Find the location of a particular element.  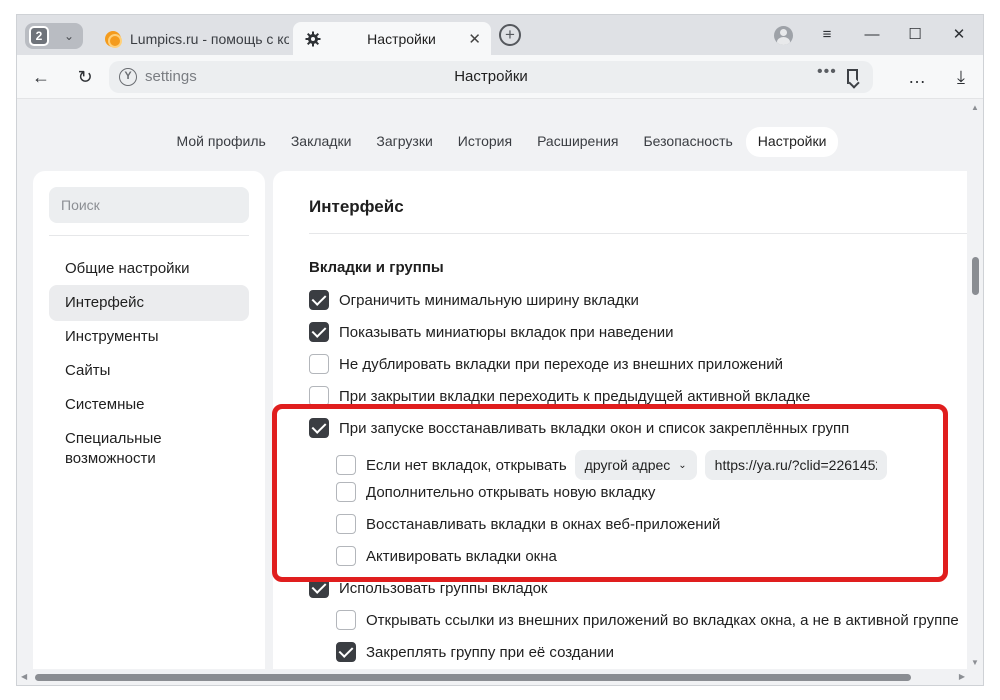

sidebar-divider is located at coordinates (149, 235).